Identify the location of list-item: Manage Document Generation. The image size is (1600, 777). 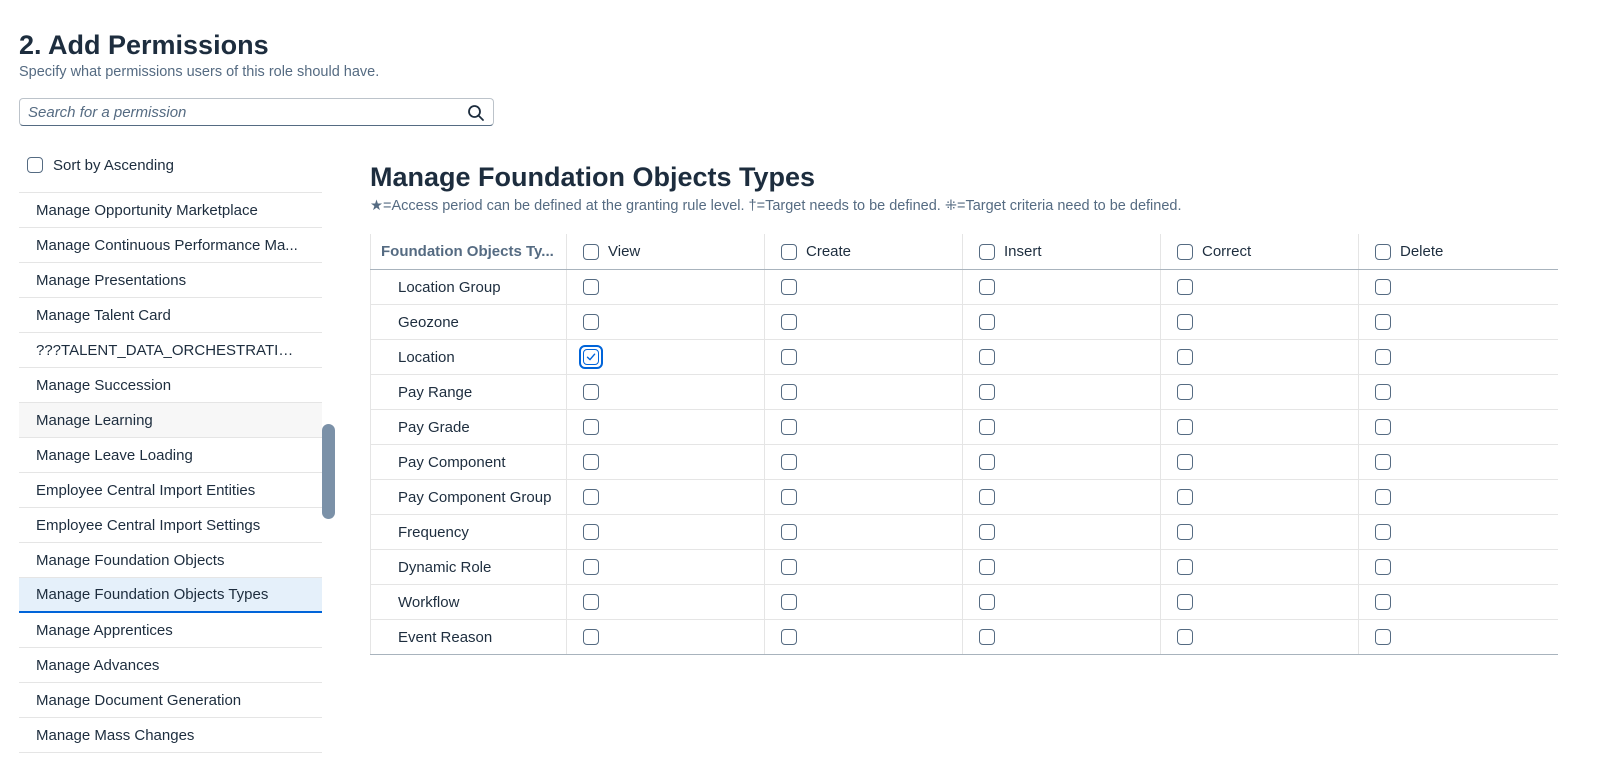
(170, 700).